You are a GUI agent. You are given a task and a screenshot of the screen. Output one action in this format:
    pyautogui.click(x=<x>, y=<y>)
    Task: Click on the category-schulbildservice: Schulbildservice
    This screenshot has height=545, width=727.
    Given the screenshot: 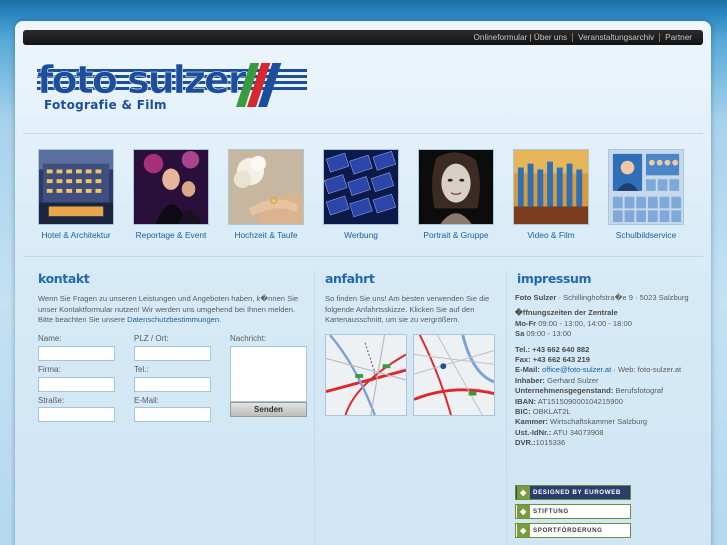 What is the action you would take?
    pyautogui.click(x=646, y=194)
    